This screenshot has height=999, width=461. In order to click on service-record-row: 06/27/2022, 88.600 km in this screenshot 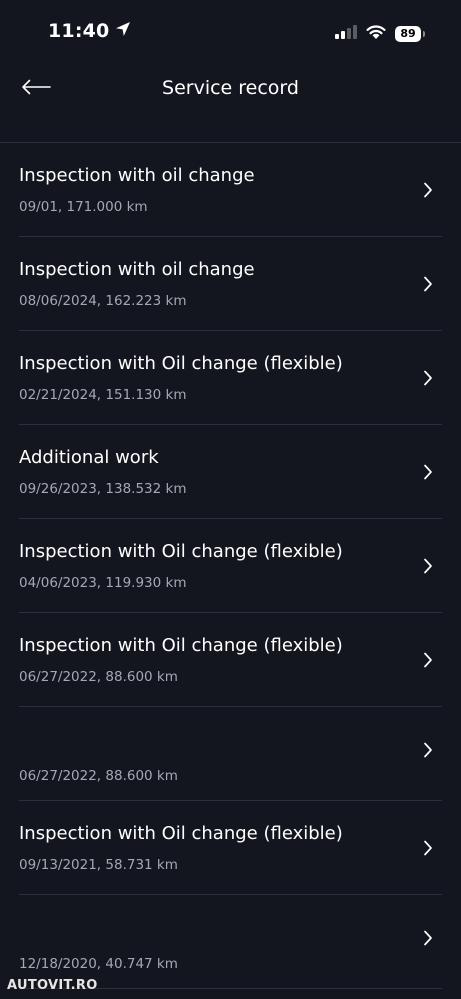, I will do `click(230, 754)`.